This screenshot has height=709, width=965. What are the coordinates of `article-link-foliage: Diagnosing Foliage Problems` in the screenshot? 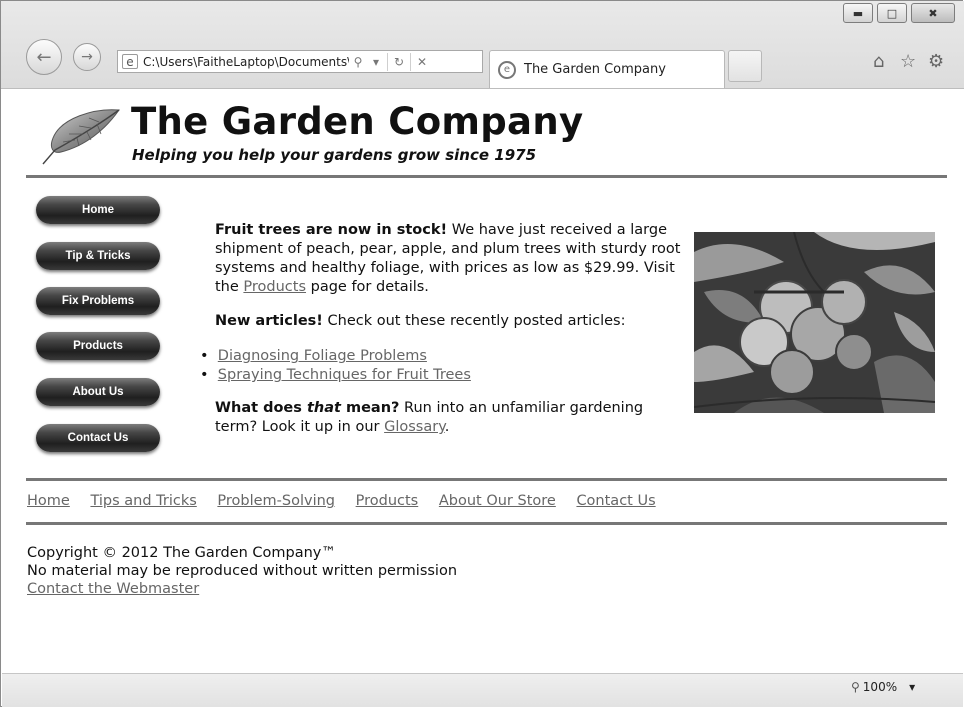 It's located at (322, 356).